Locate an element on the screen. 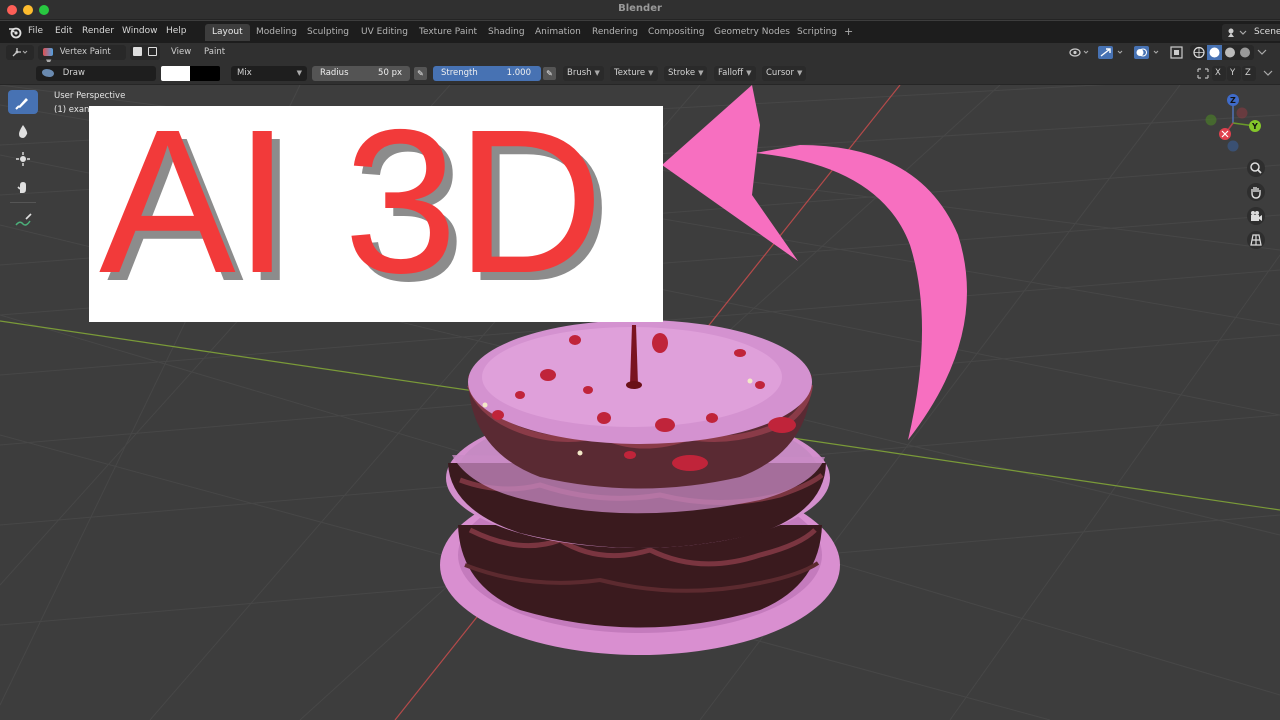 This screenshot has width=1280, height=720. radius-pressure-icon: ✎ is located at coordinates (420, 73).